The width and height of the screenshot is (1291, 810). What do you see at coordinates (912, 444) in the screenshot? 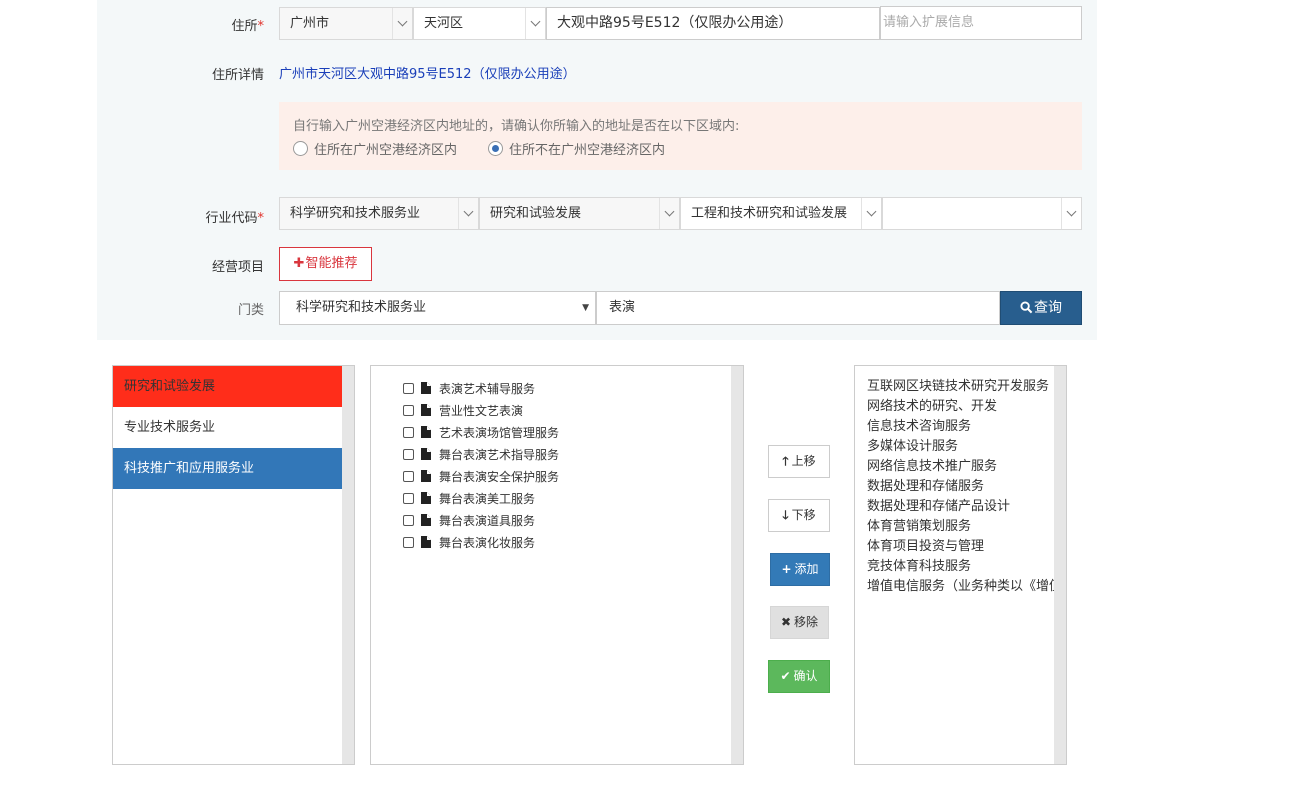
I see `selected-item: 多媒体设计服务` at bounding box center [912, 444].